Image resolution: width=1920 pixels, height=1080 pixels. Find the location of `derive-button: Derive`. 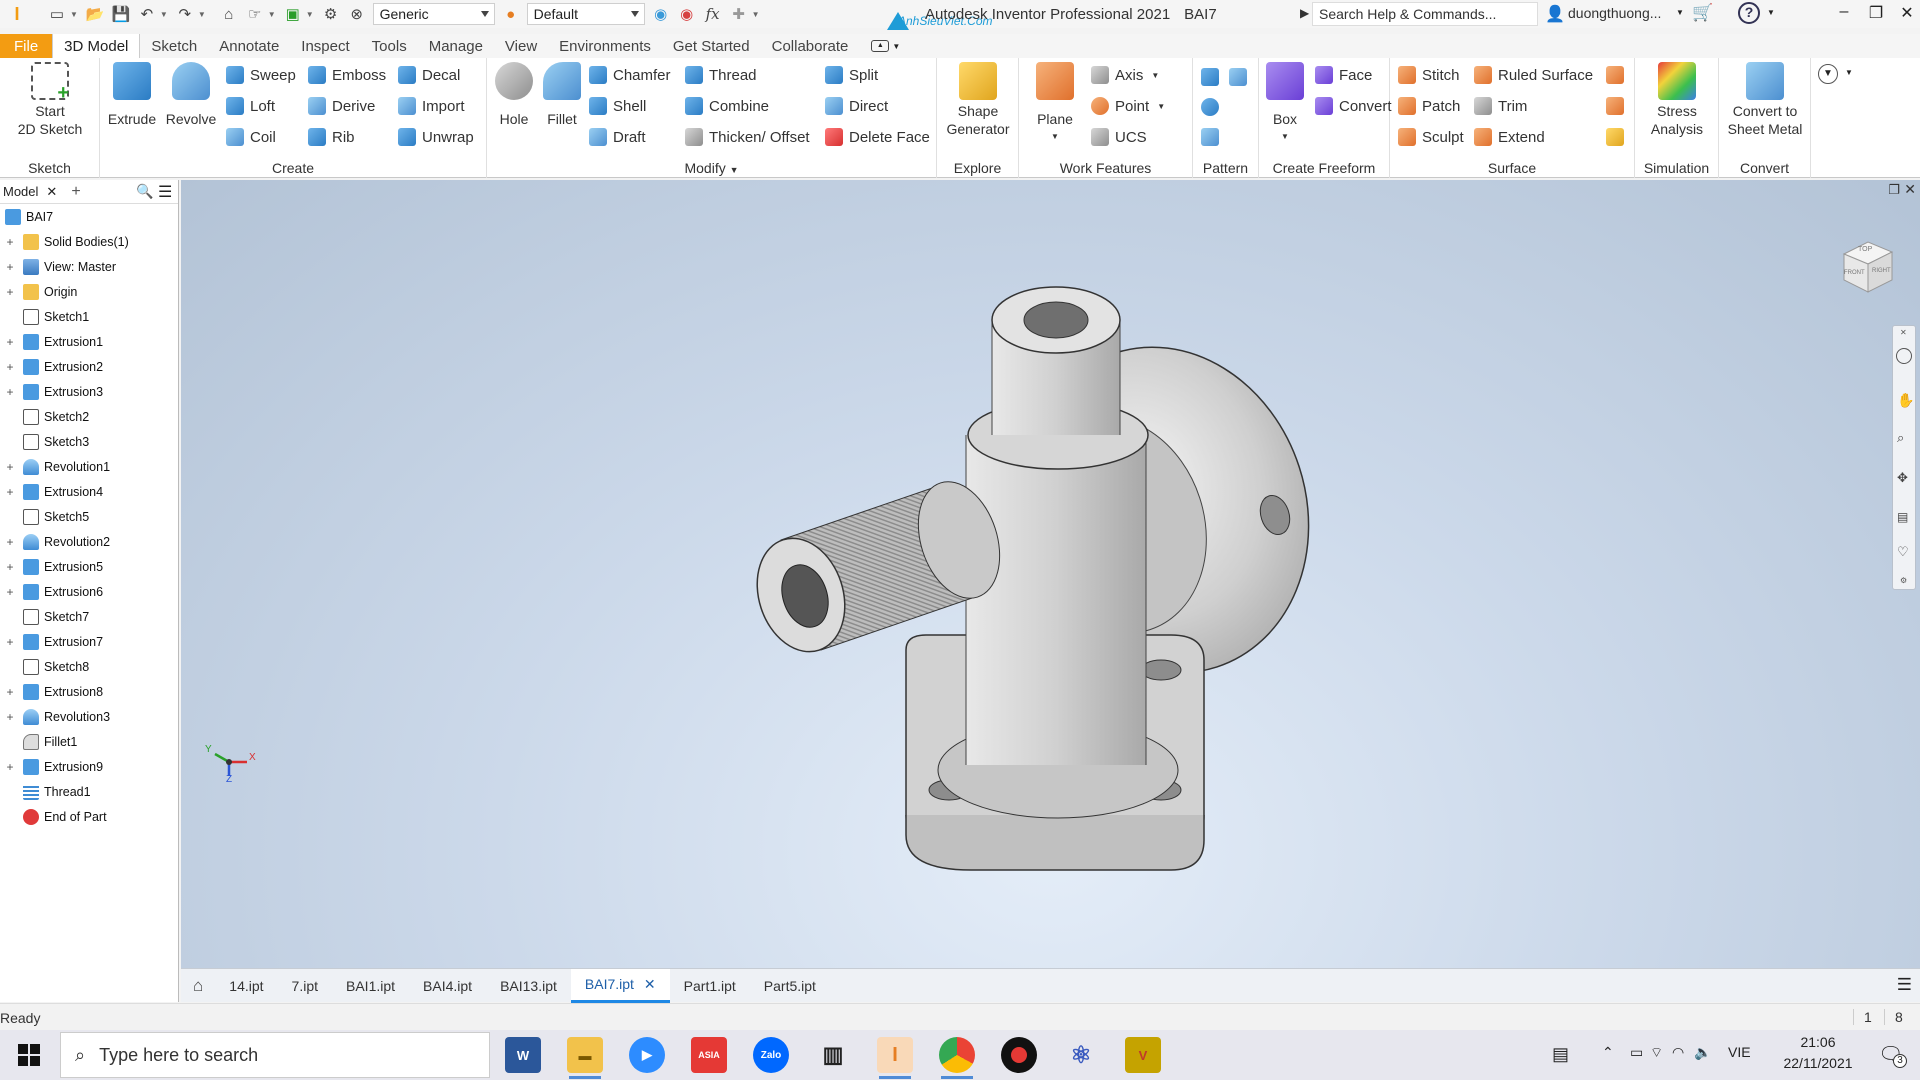

derive-button: Derive is located at coordinates (341, 106).